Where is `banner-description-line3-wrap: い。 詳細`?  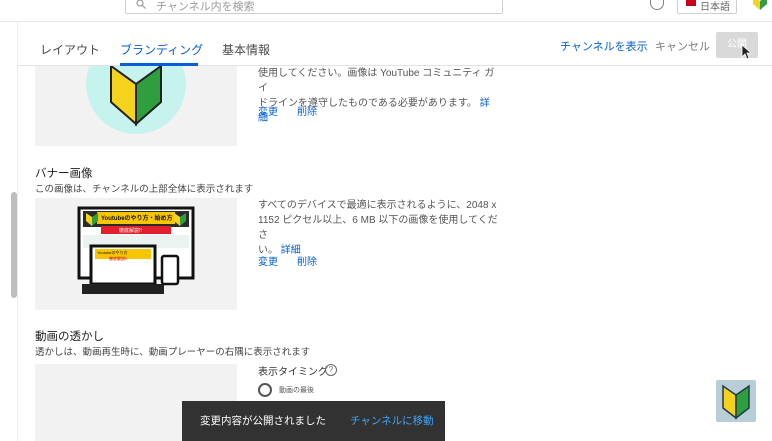 banner-description-line3-wrap: い。 詳細 is located at coordinates (378, 250).